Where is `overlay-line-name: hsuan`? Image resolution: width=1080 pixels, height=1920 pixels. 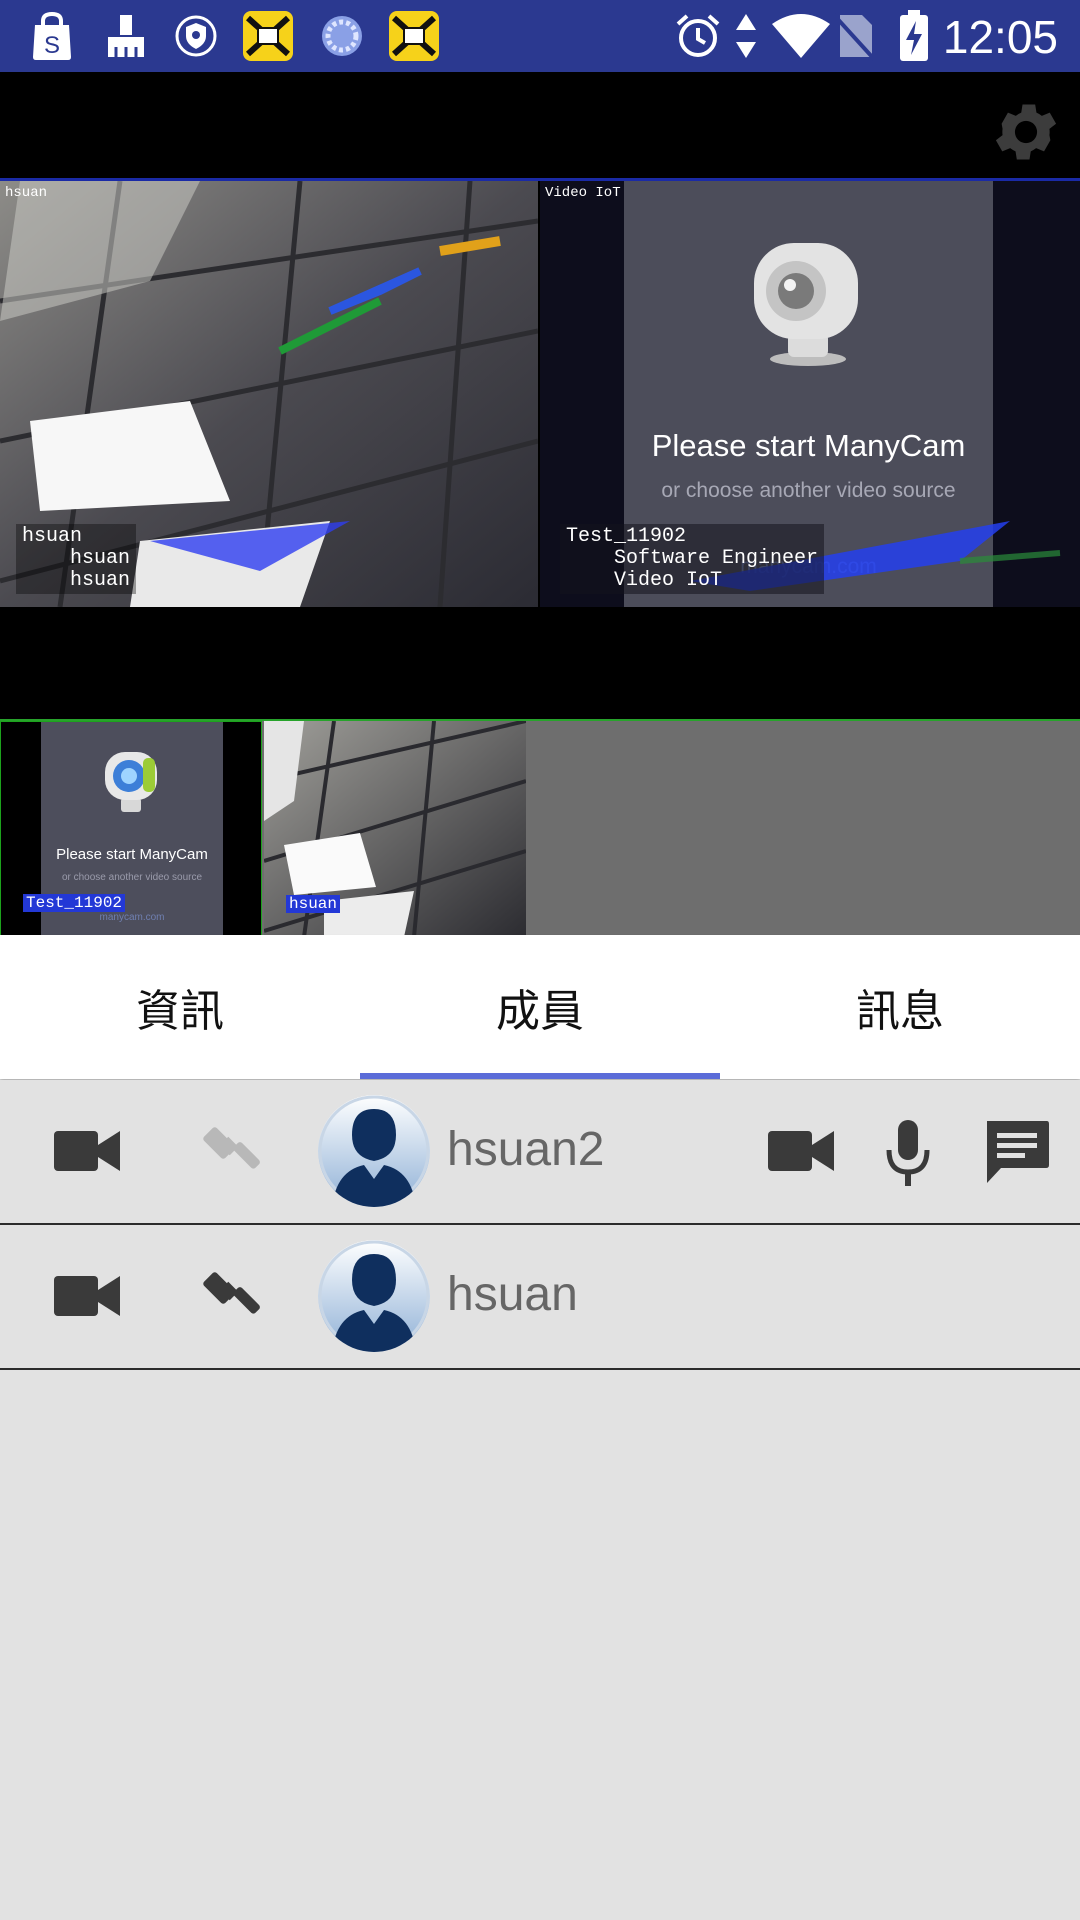 overlay-line-name: hsuan is located at coordinates (52, 536).